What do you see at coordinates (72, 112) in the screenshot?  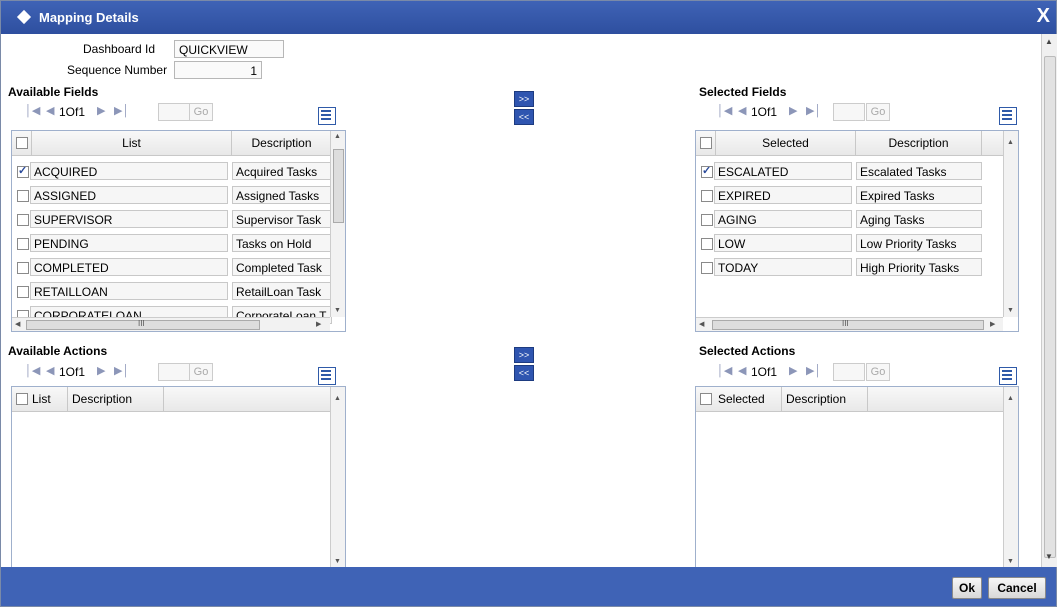 I see `page-indicator: 1Of1` at bounding box center [72, 112].